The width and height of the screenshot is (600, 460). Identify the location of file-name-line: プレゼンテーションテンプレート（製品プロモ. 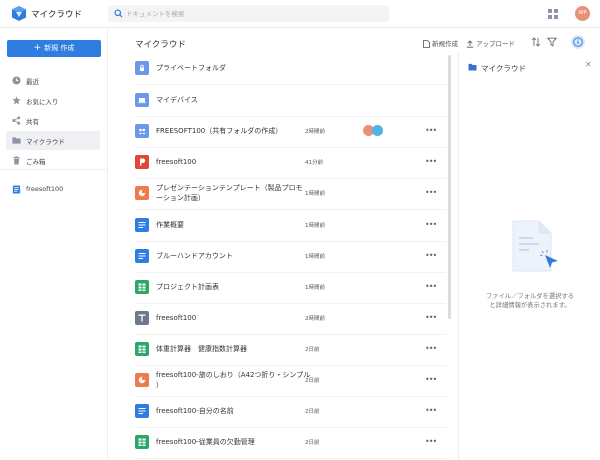
(229, 188).